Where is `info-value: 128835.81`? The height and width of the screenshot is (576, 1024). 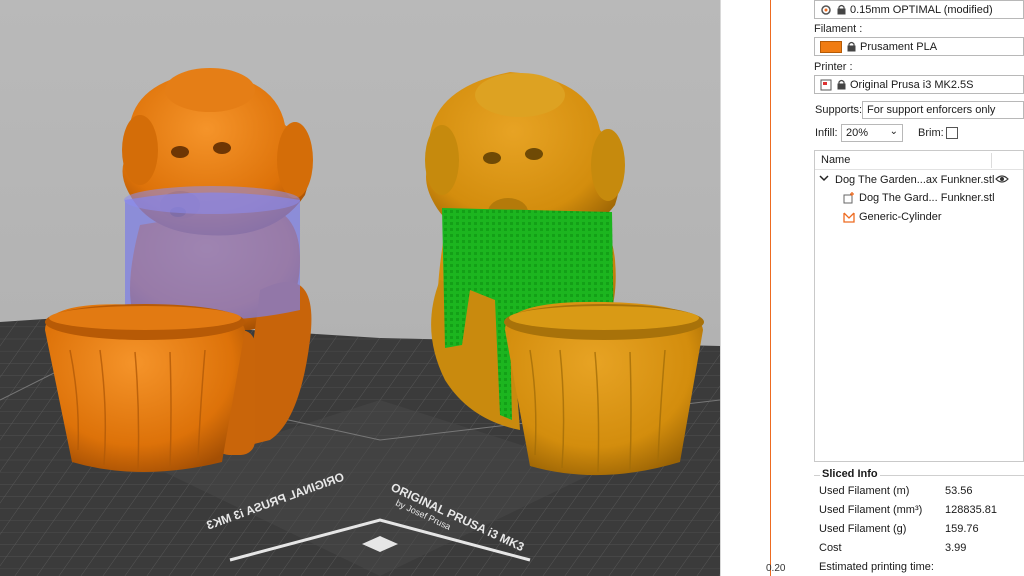
info-value: 128835.81 is located at coordinates (971, 510).